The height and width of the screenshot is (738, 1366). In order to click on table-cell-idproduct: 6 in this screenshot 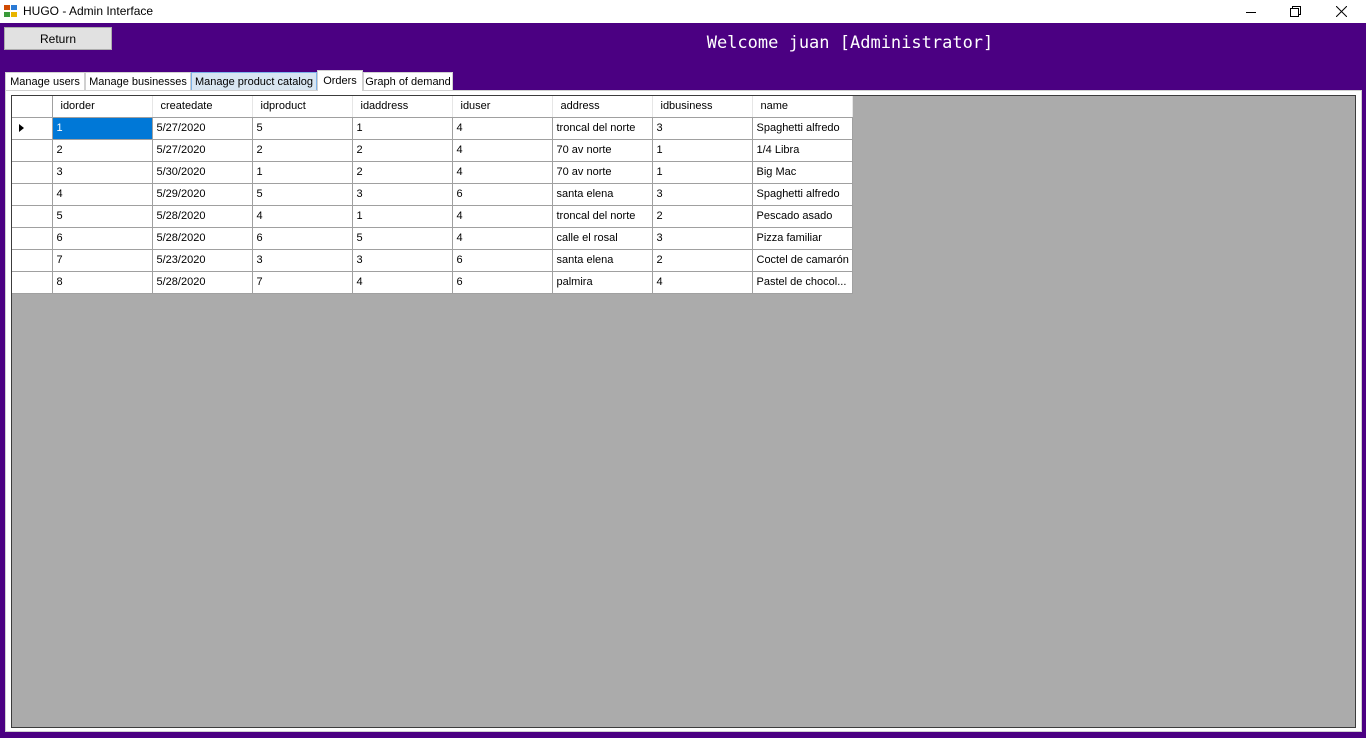, I will do `click(302, 238)`.